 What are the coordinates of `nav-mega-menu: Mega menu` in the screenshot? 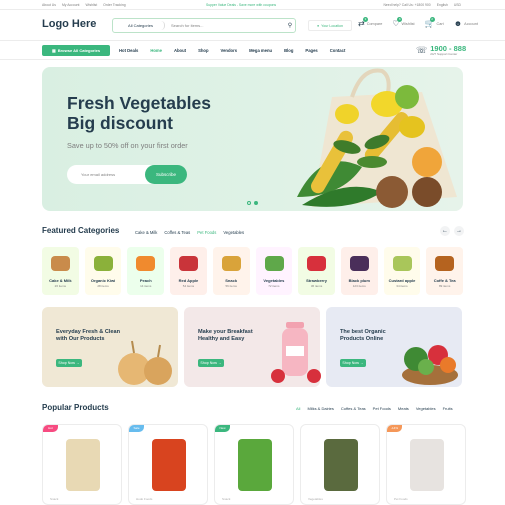 It's located at (260, 50).